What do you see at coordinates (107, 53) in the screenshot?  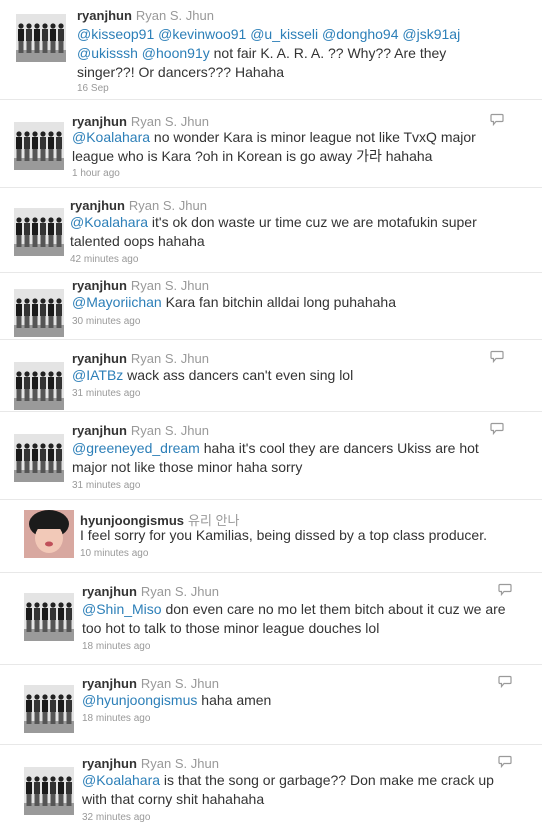 I see `mention-link: @ukisssh` at bounding box center [107, 53].